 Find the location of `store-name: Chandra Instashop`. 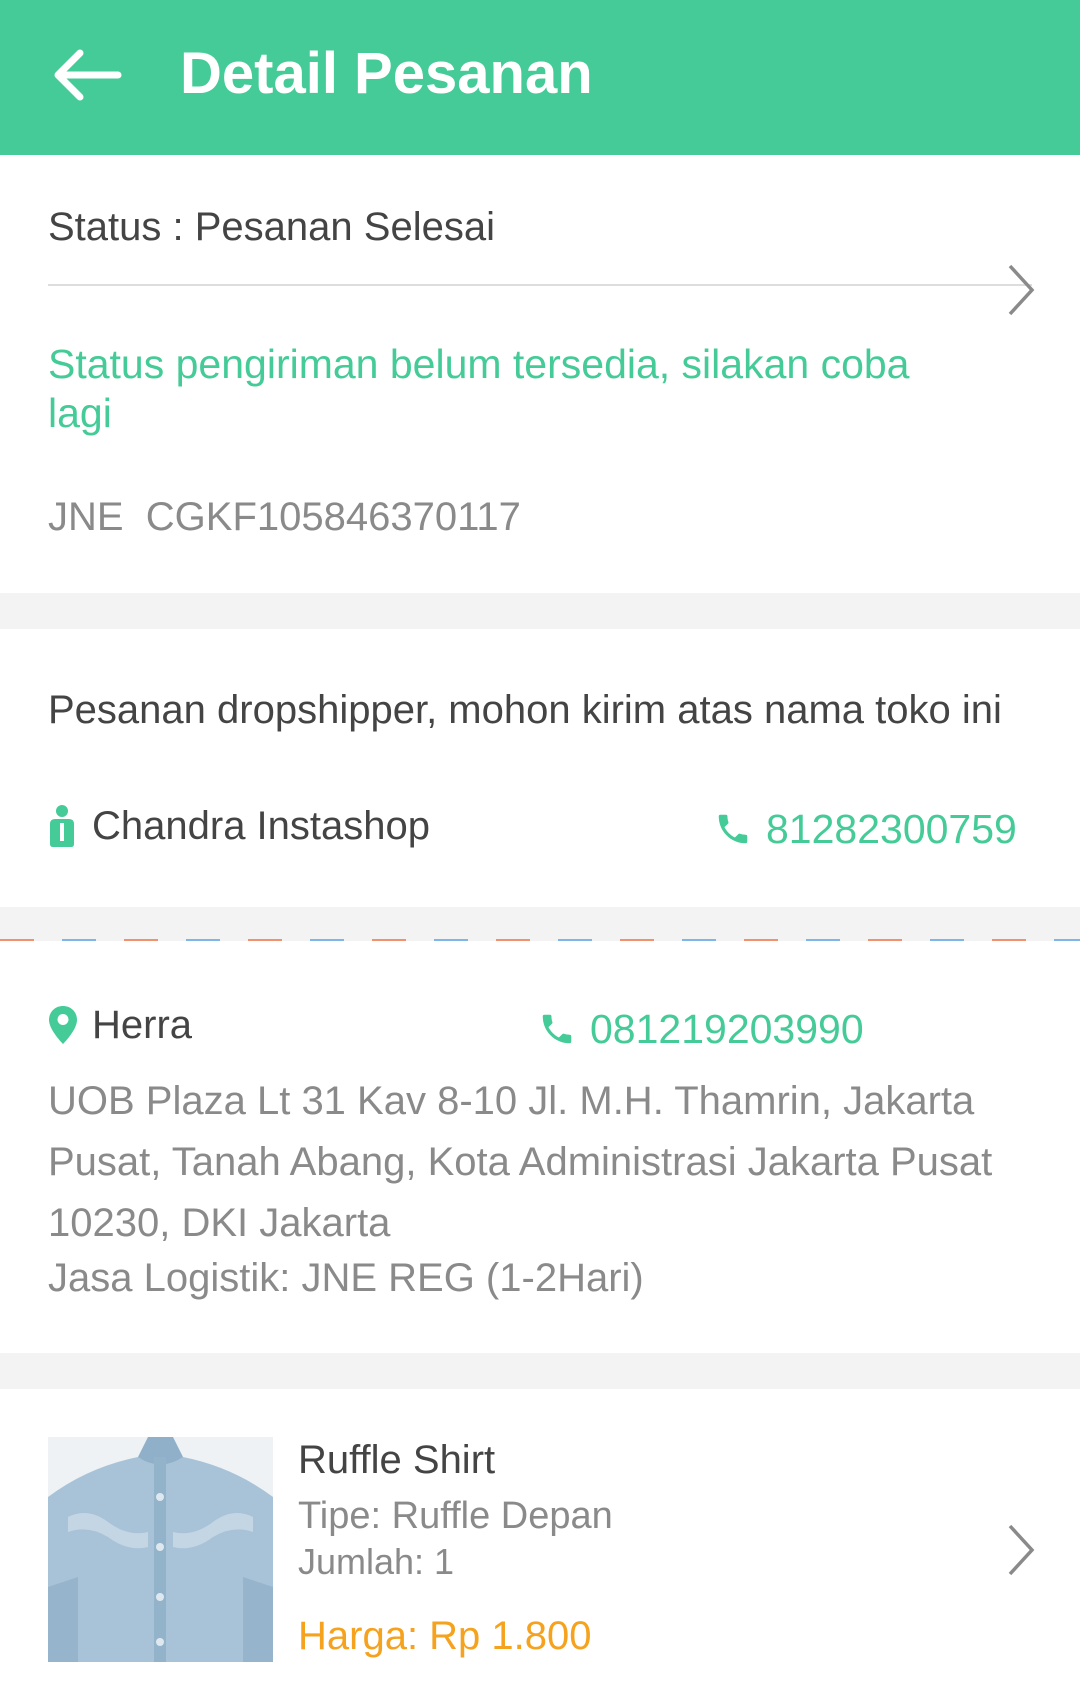

store-name: Chandra Instashop is located at coordinates (261, 826).